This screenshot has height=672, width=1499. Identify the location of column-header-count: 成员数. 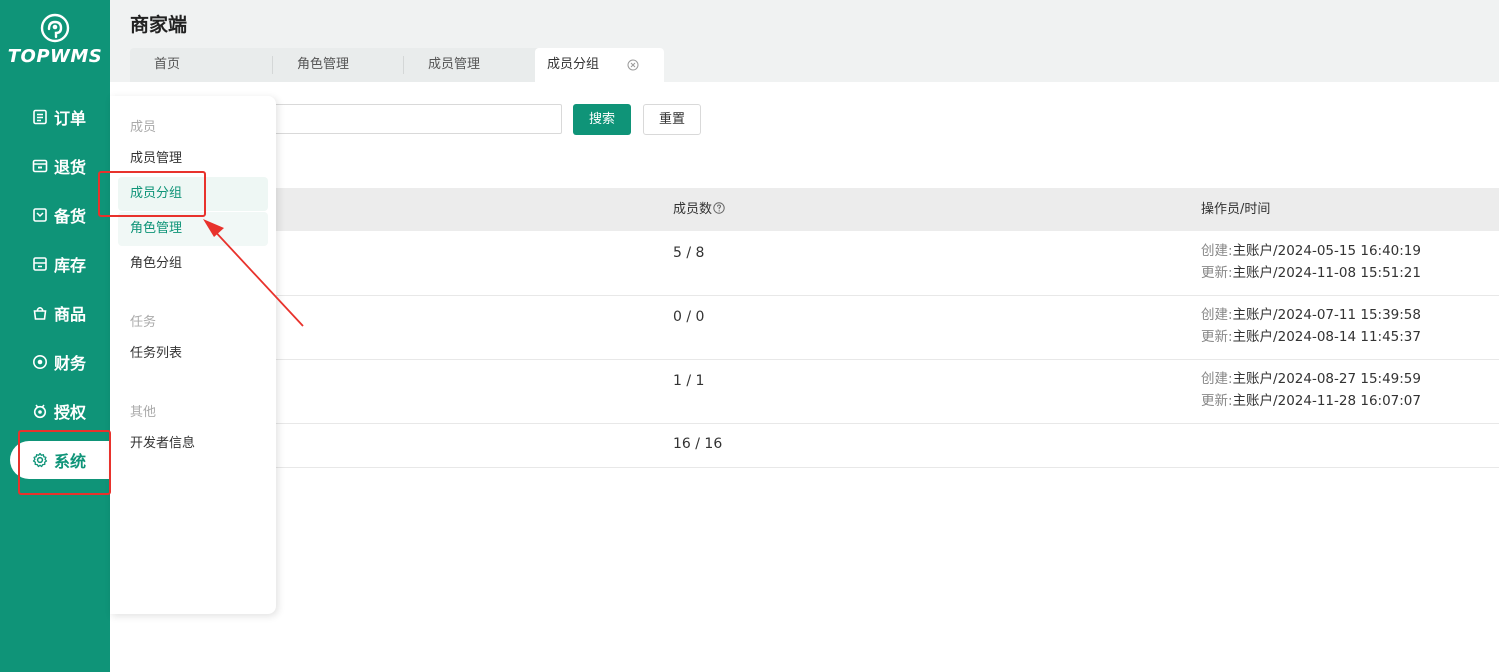
(699, 209).